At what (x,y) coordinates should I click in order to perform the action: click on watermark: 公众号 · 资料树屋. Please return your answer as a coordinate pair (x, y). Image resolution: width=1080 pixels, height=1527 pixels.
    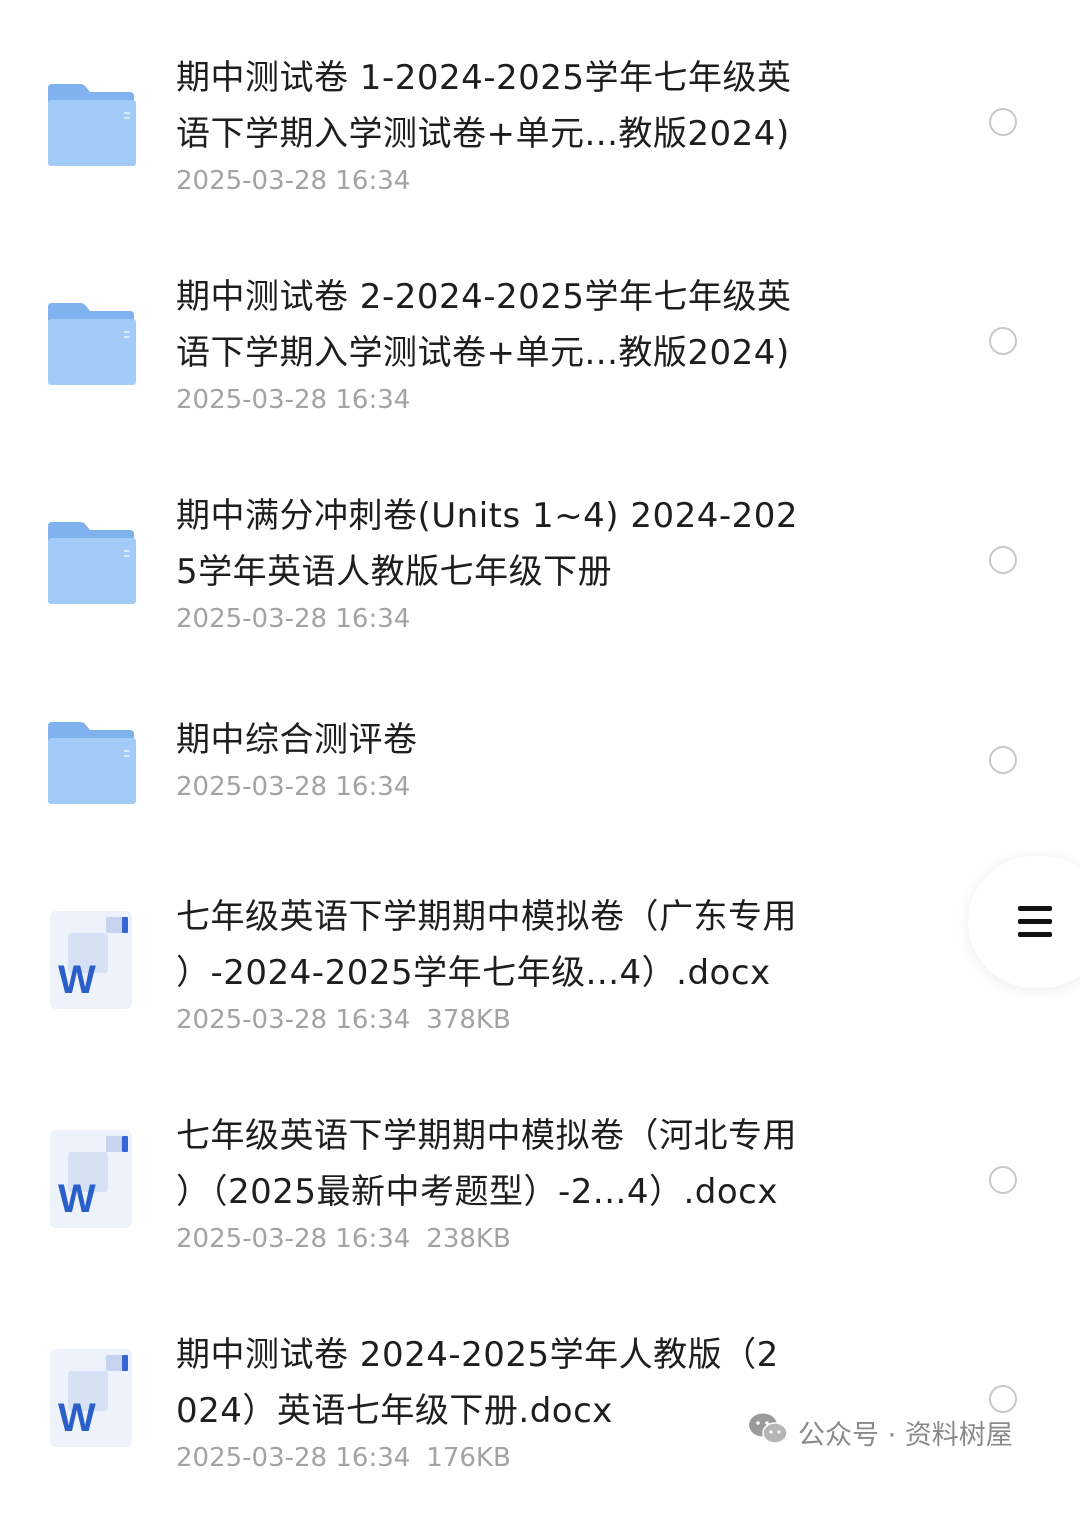
    Looking at the image, I should click on (880, 1432).